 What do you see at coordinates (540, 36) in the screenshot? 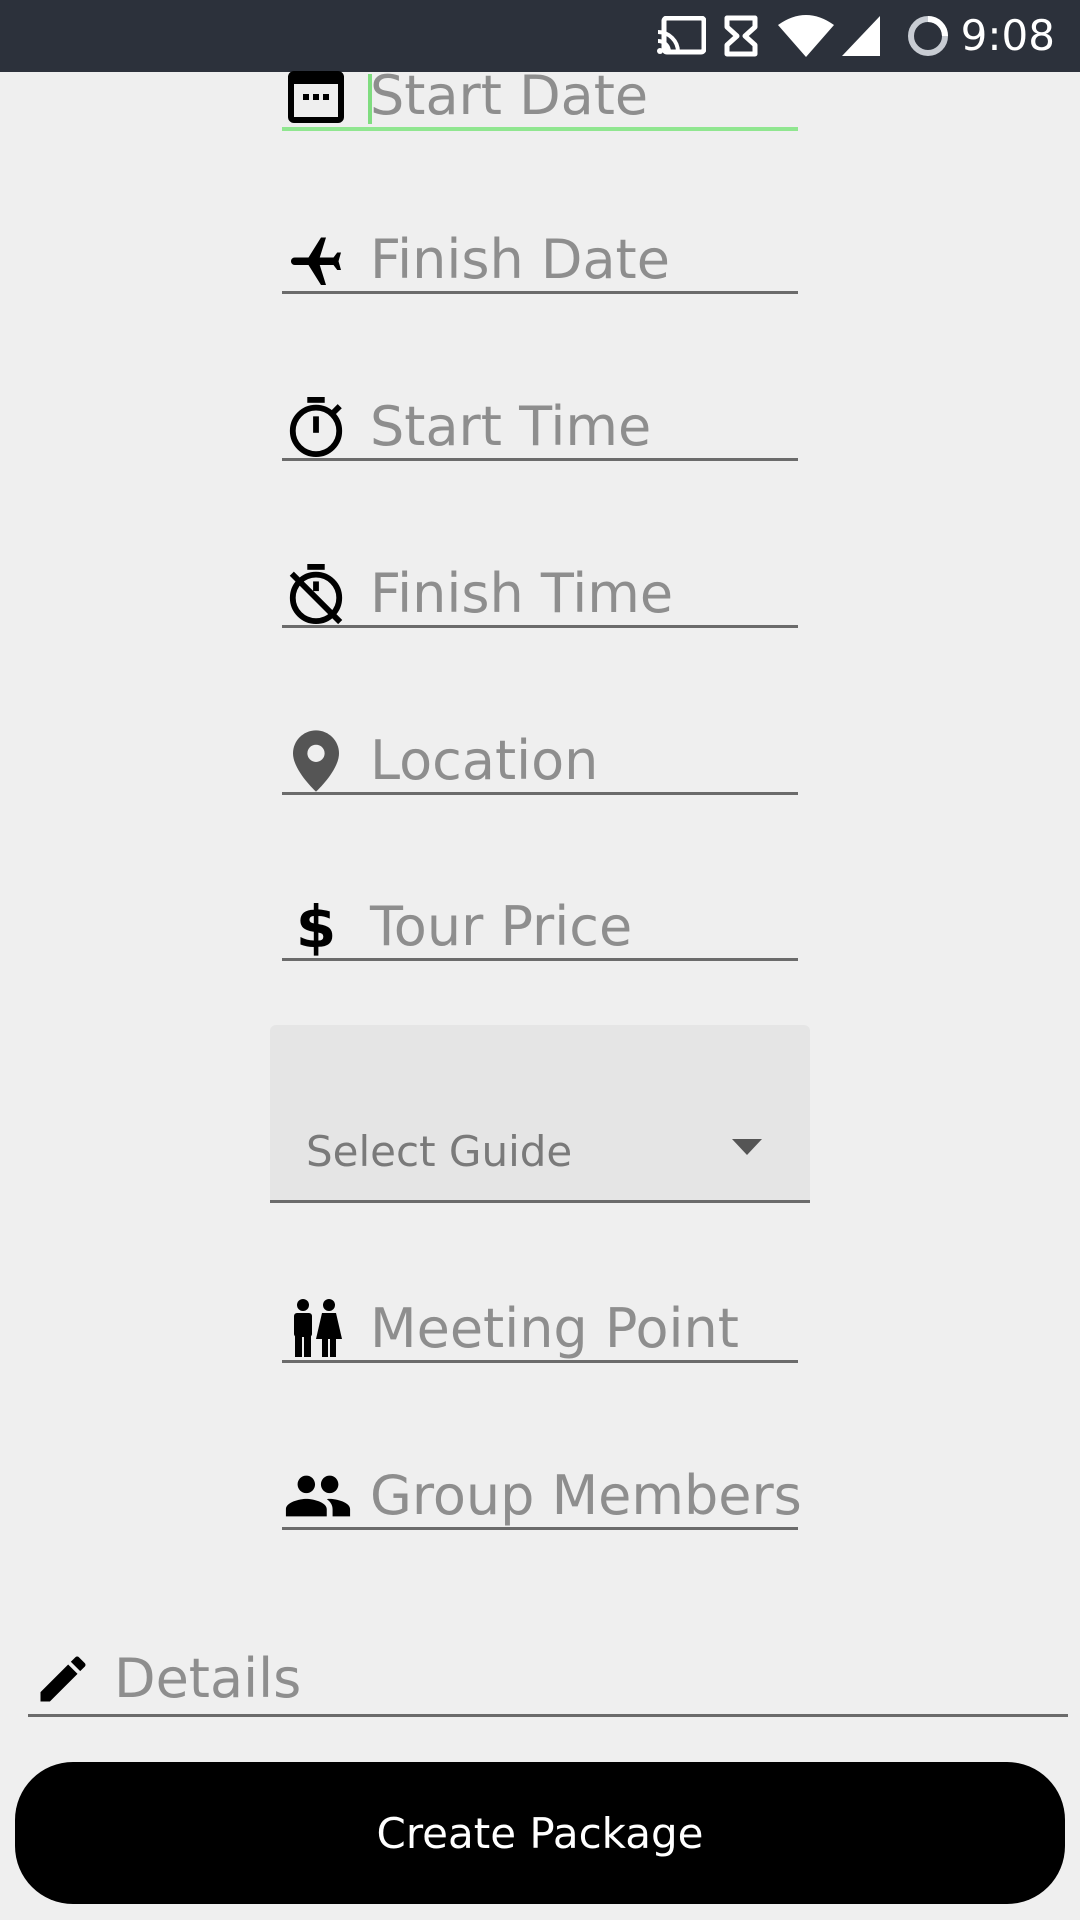
I see `status-bar: 9:08` at bounding box center [540, 36].